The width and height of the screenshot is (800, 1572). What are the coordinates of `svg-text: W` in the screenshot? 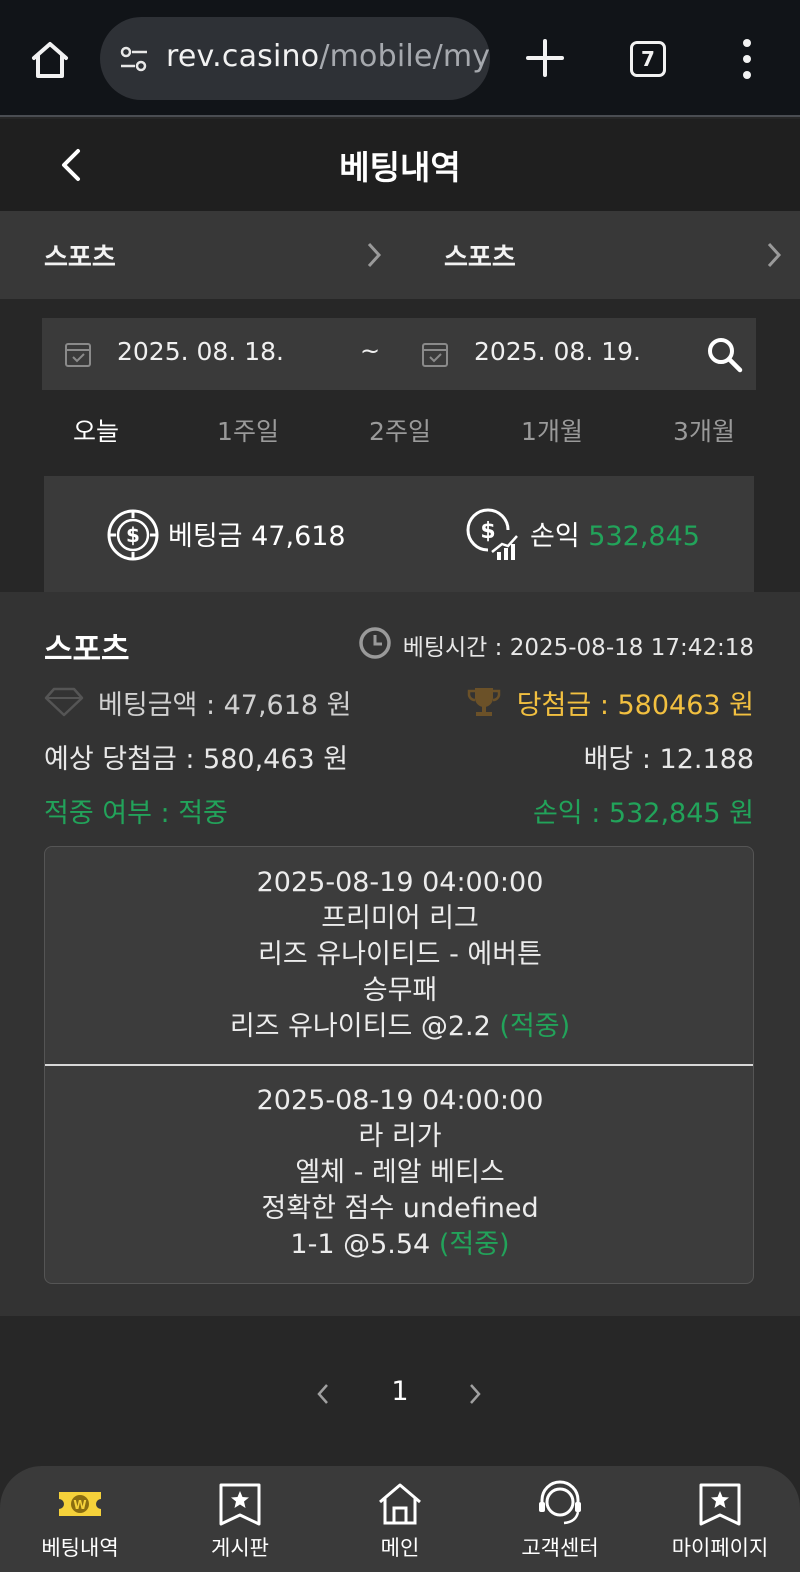 It's located at (79, 1505).